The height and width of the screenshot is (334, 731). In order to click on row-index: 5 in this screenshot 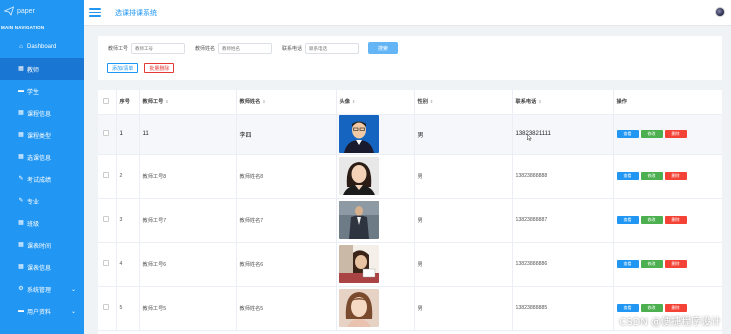, I will do `click(128, 308)`.